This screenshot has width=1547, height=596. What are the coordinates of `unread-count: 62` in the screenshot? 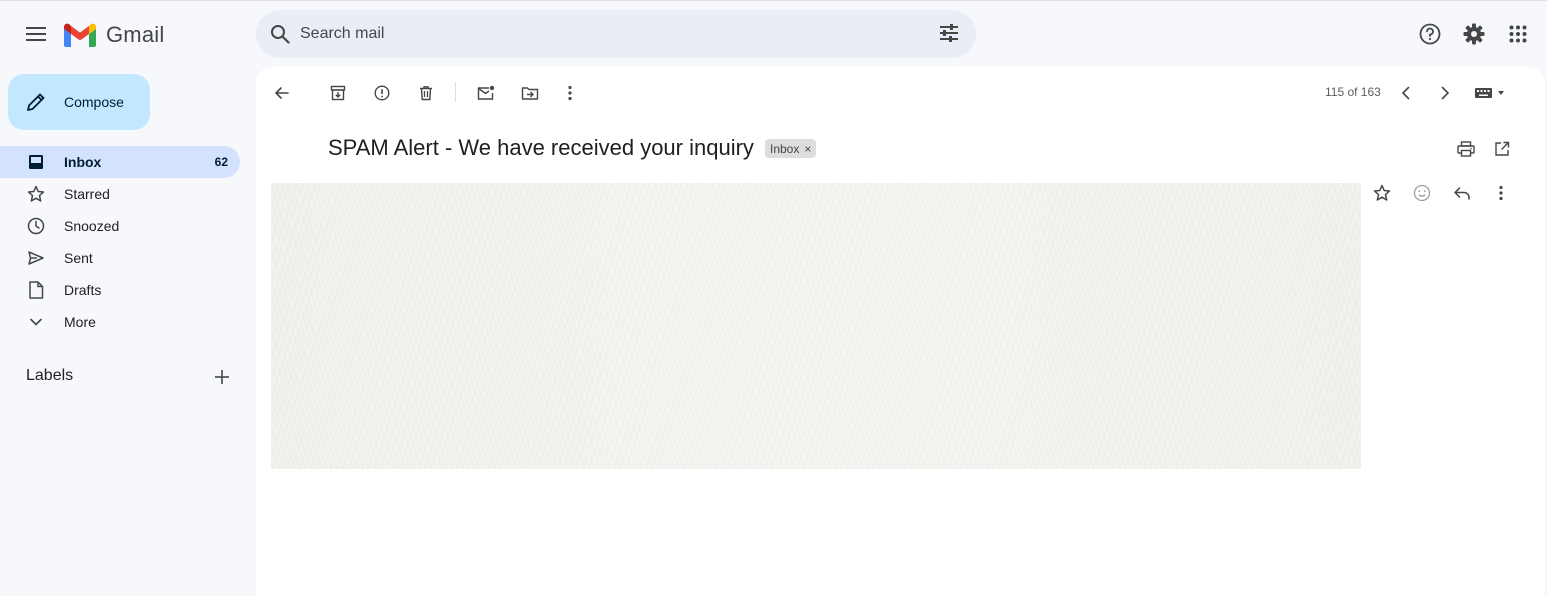 It's located at (221, 162).